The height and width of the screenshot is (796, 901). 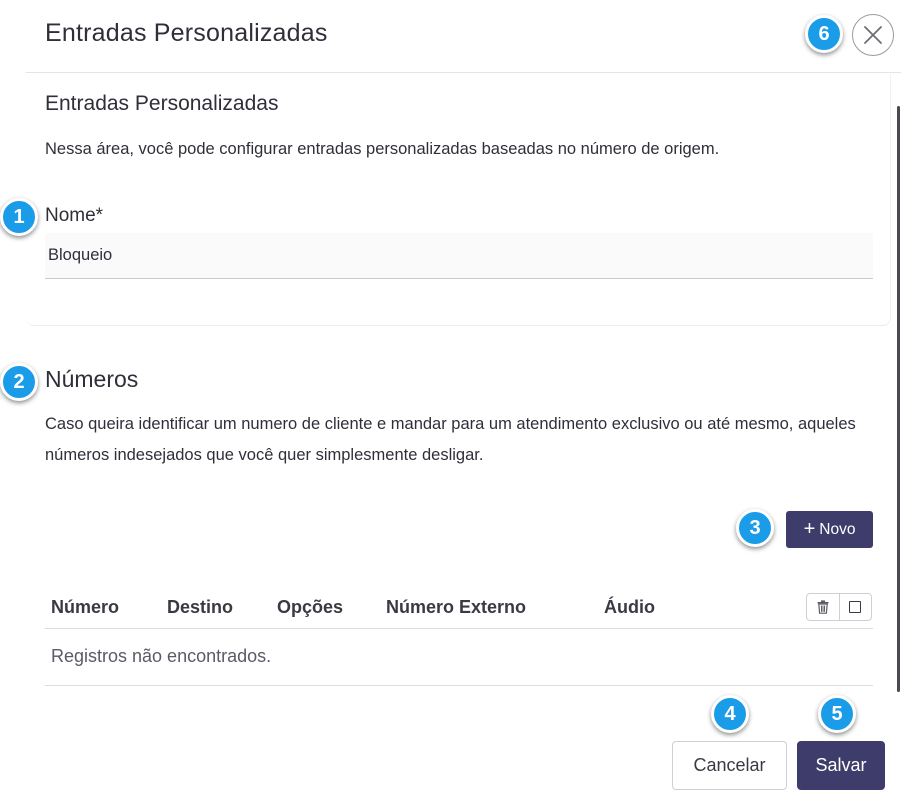 What do you see at coordinates (459, 657) in the screenshot?
I see `table-empty-row: Registros não encontrados.` at bounding box center [459, 657].